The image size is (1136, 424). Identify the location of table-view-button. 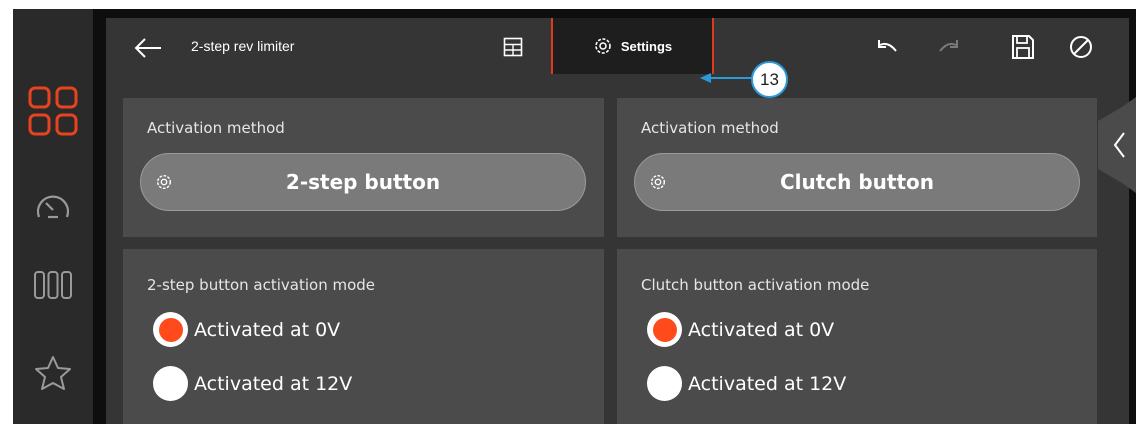
(513, 47).